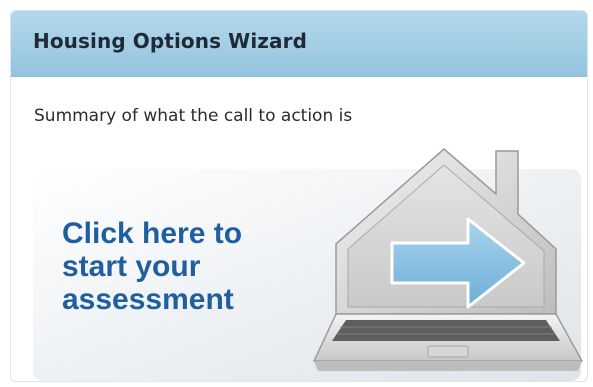 The width and height of the screenshot is (593, 387). Describe the element at coordinates (131, 266) in the screenshot. I see `cta-line-2: start your` at that location.